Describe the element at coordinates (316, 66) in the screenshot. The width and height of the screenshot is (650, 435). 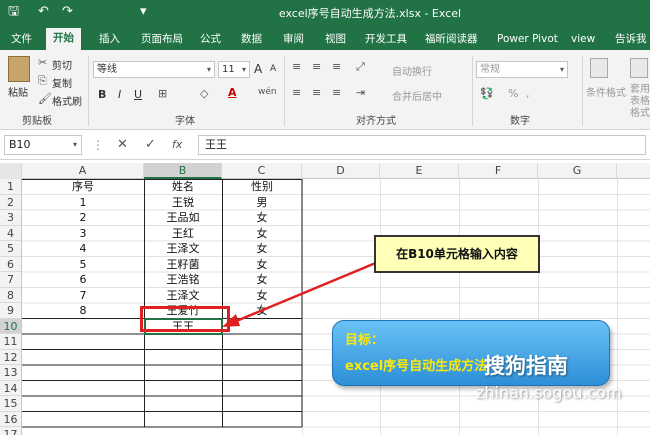
I see `align-middle-icon: ≡` at that location.